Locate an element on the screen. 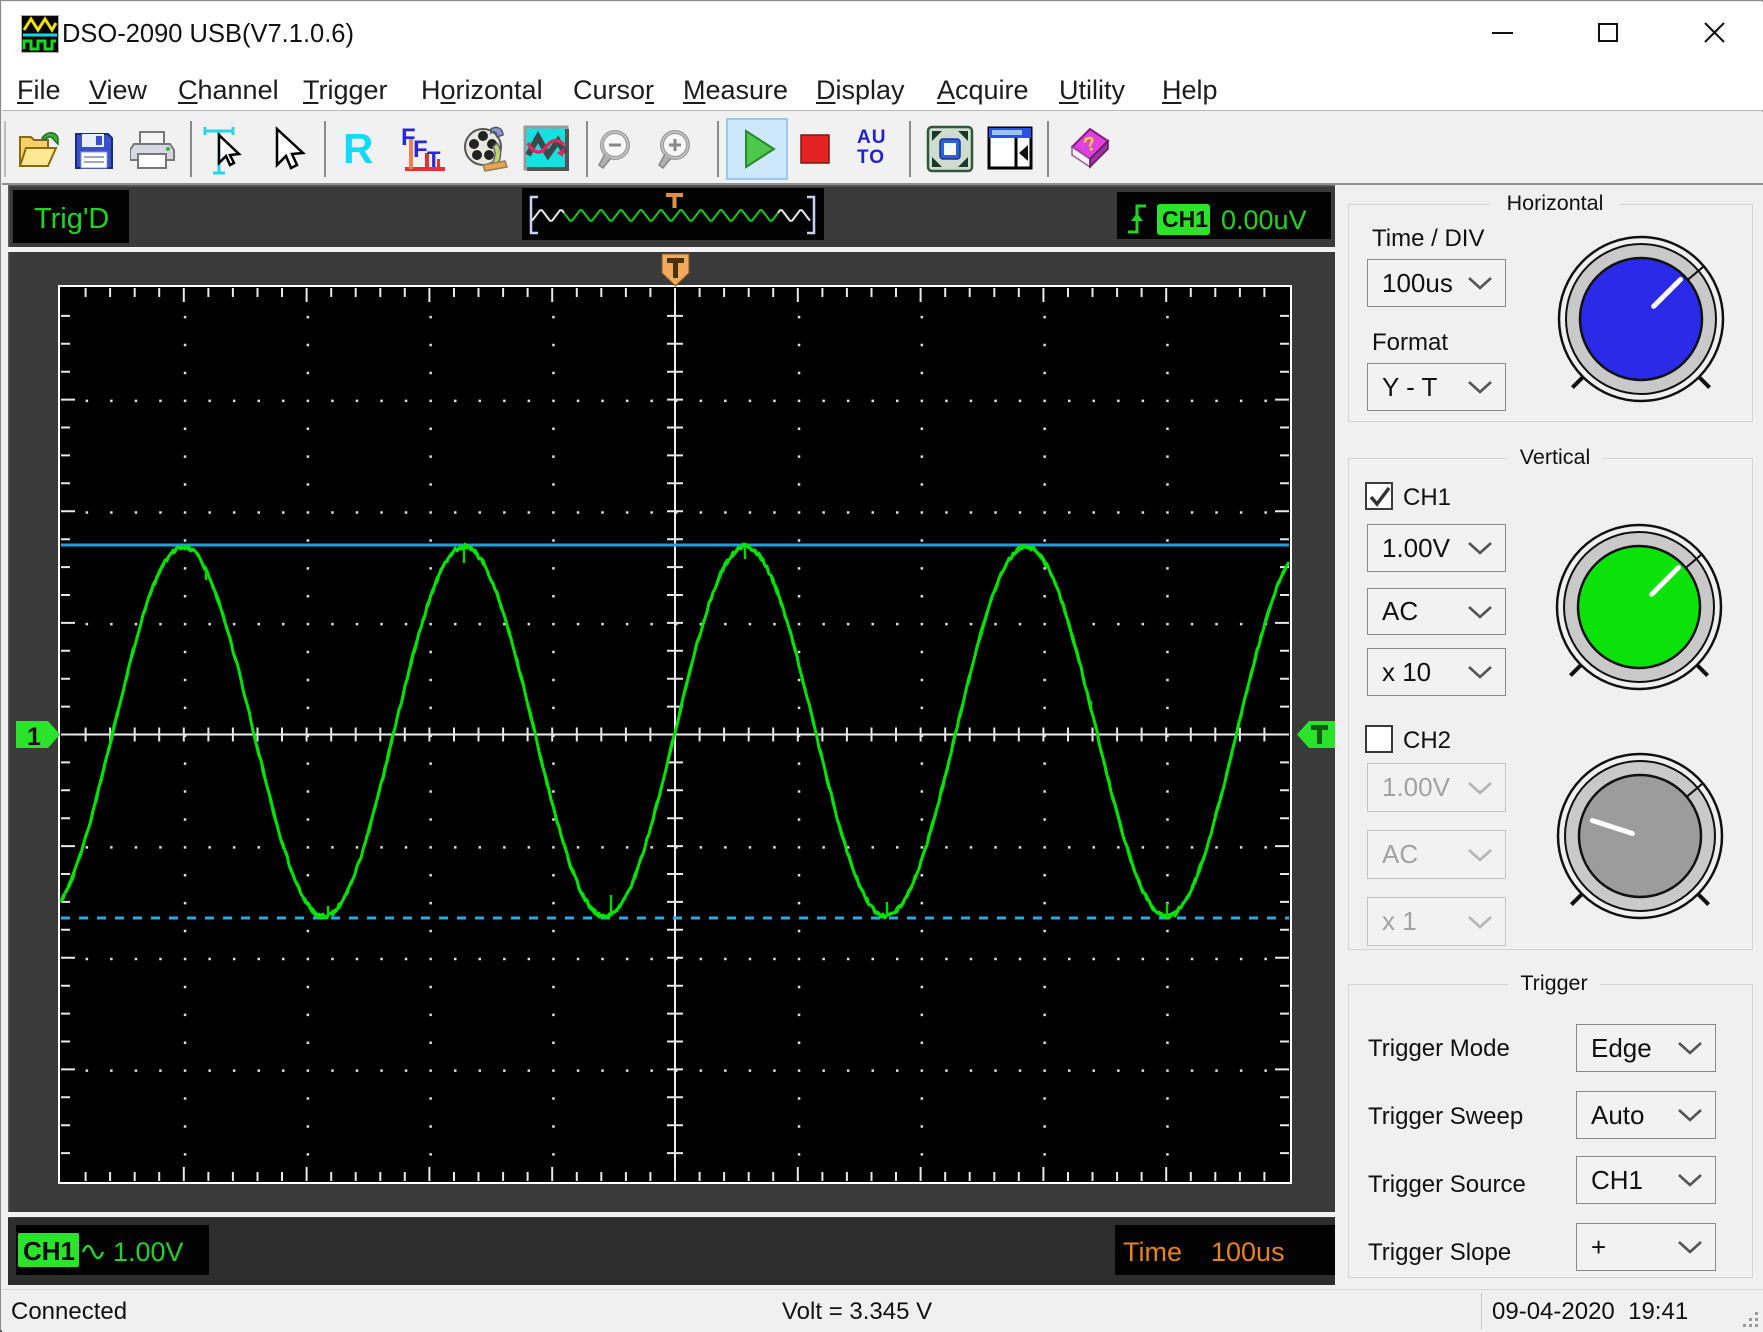 The height and width of the screenshot is (1332, 1763). svg-text: Trig'D is located at coordinates (71, 219).